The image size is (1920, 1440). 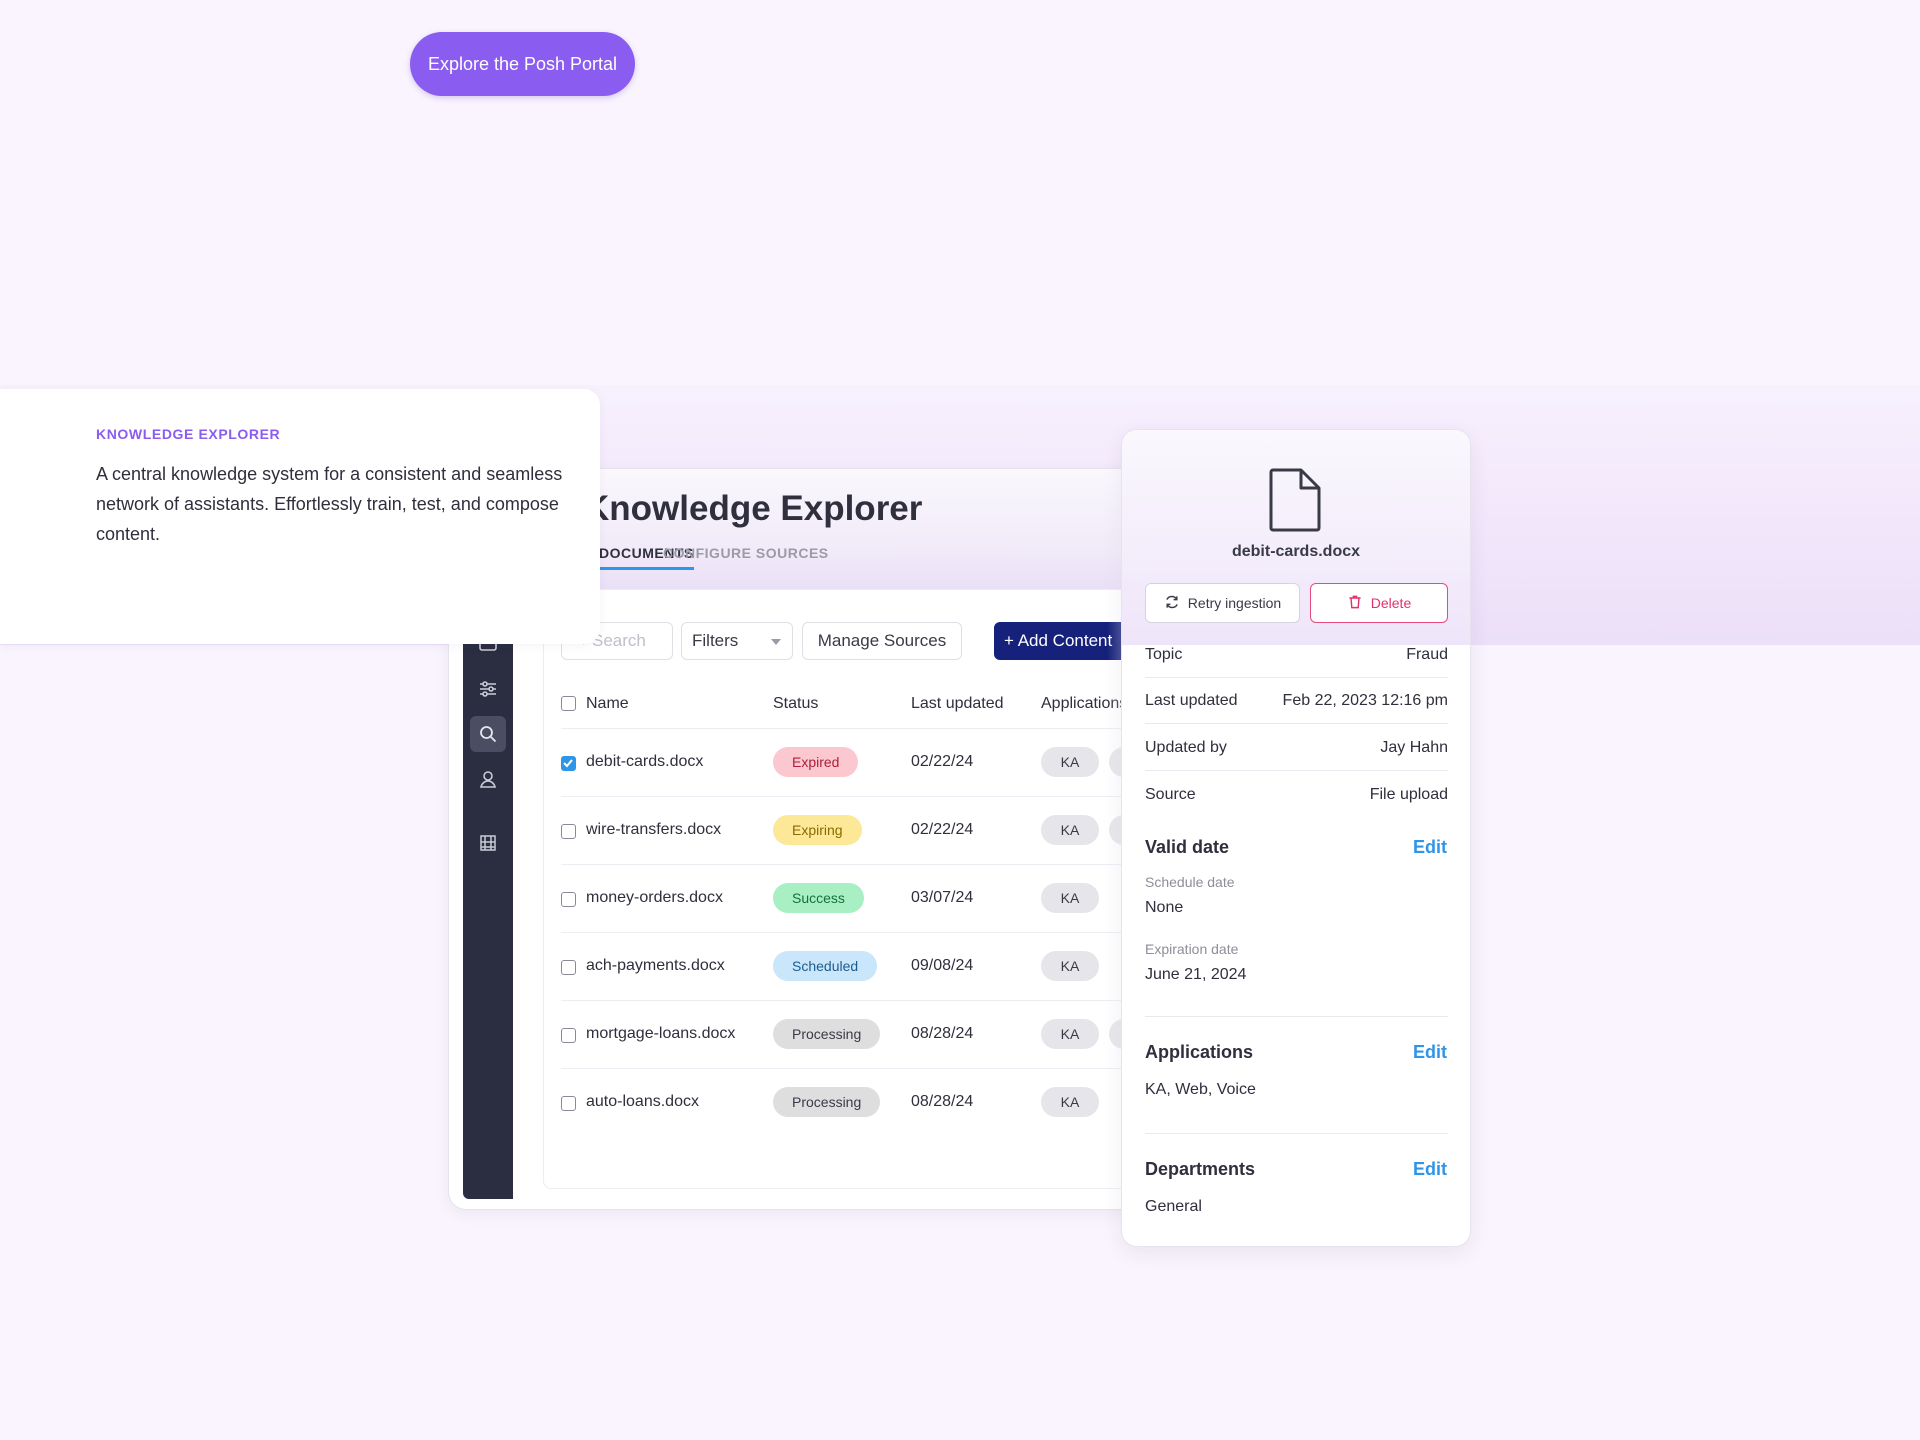 What do you see at coordinates (1173, 1206) in the screenshot?
I see `departments-value: General` at bounding box center [1173, 1206].